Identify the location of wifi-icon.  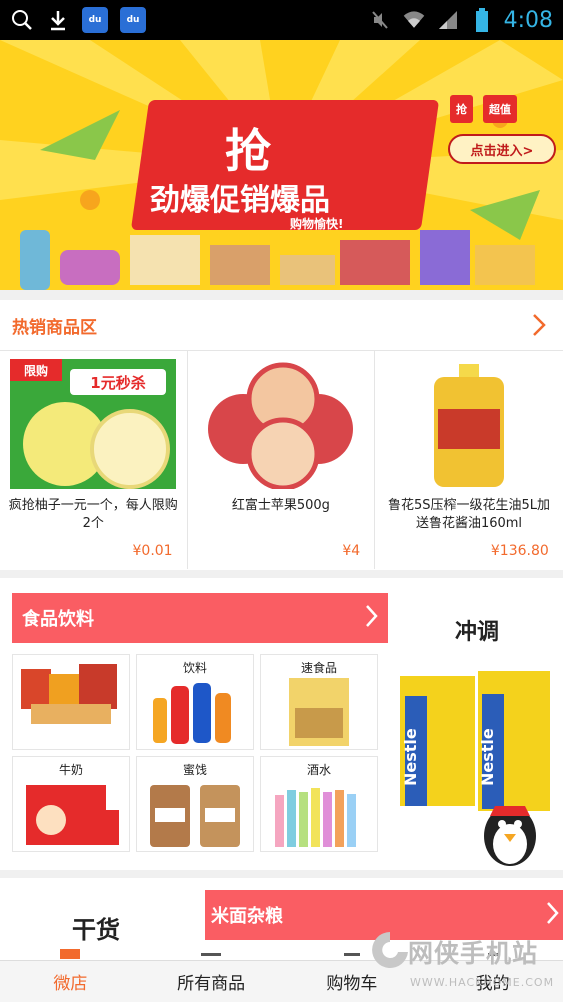
(414, 20).